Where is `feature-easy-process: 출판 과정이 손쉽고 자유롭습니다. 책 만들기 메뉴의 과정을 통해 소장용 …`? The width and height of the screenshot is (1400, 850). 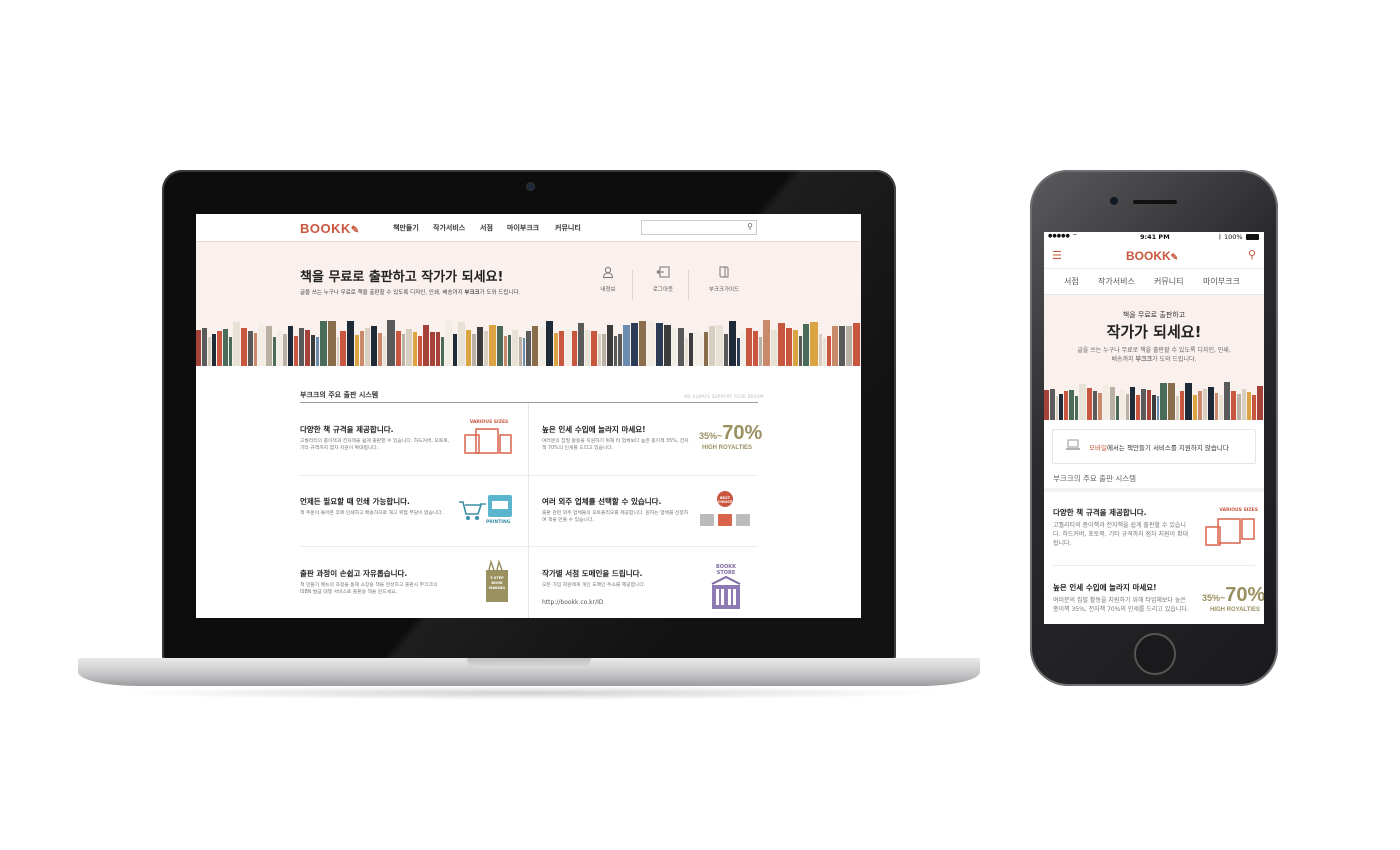
feature-easy-process: 출판 과정이 손쉽고 자유롭습니다. 책 만들기 메뉴의 과정을 통해 소장용 … is located at coordinates (414, 586).